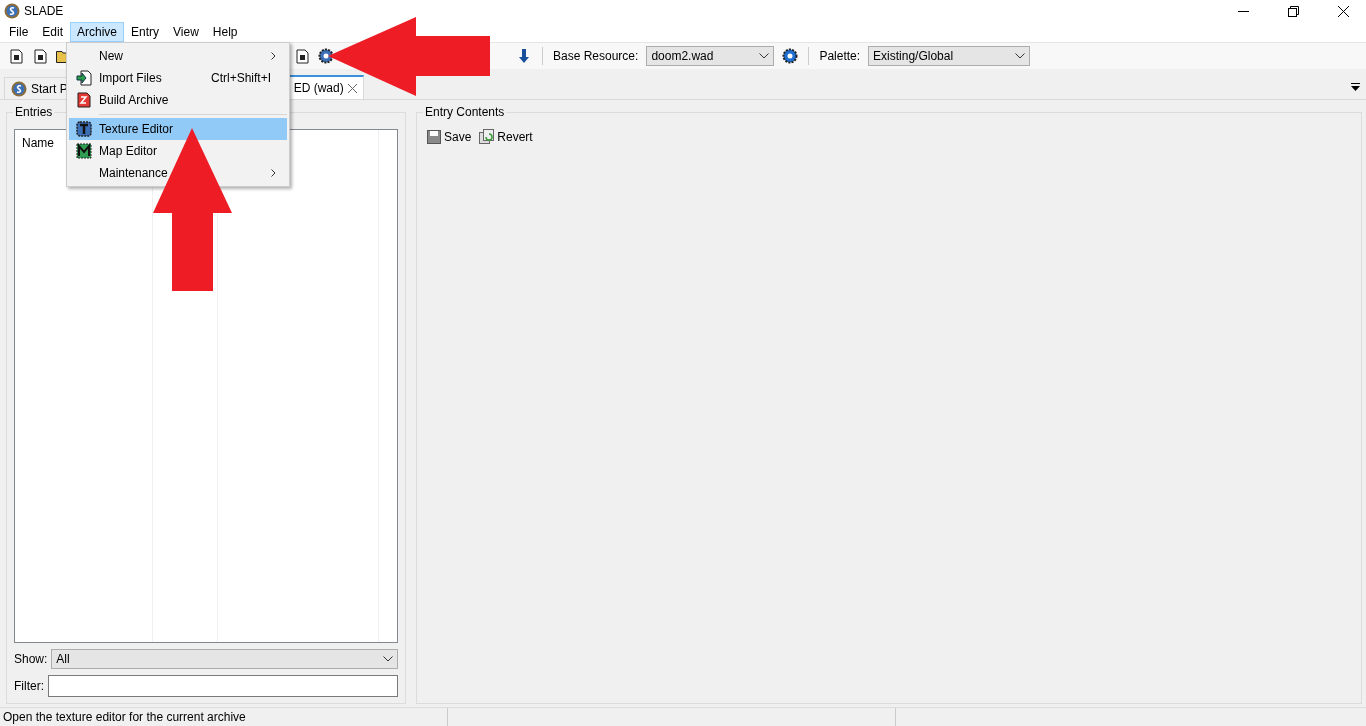 This screenshot has height=726, width=1366. Describe the element at coordinates (1243, 11) in the screenshot. I see `minimize-icon` at that location.